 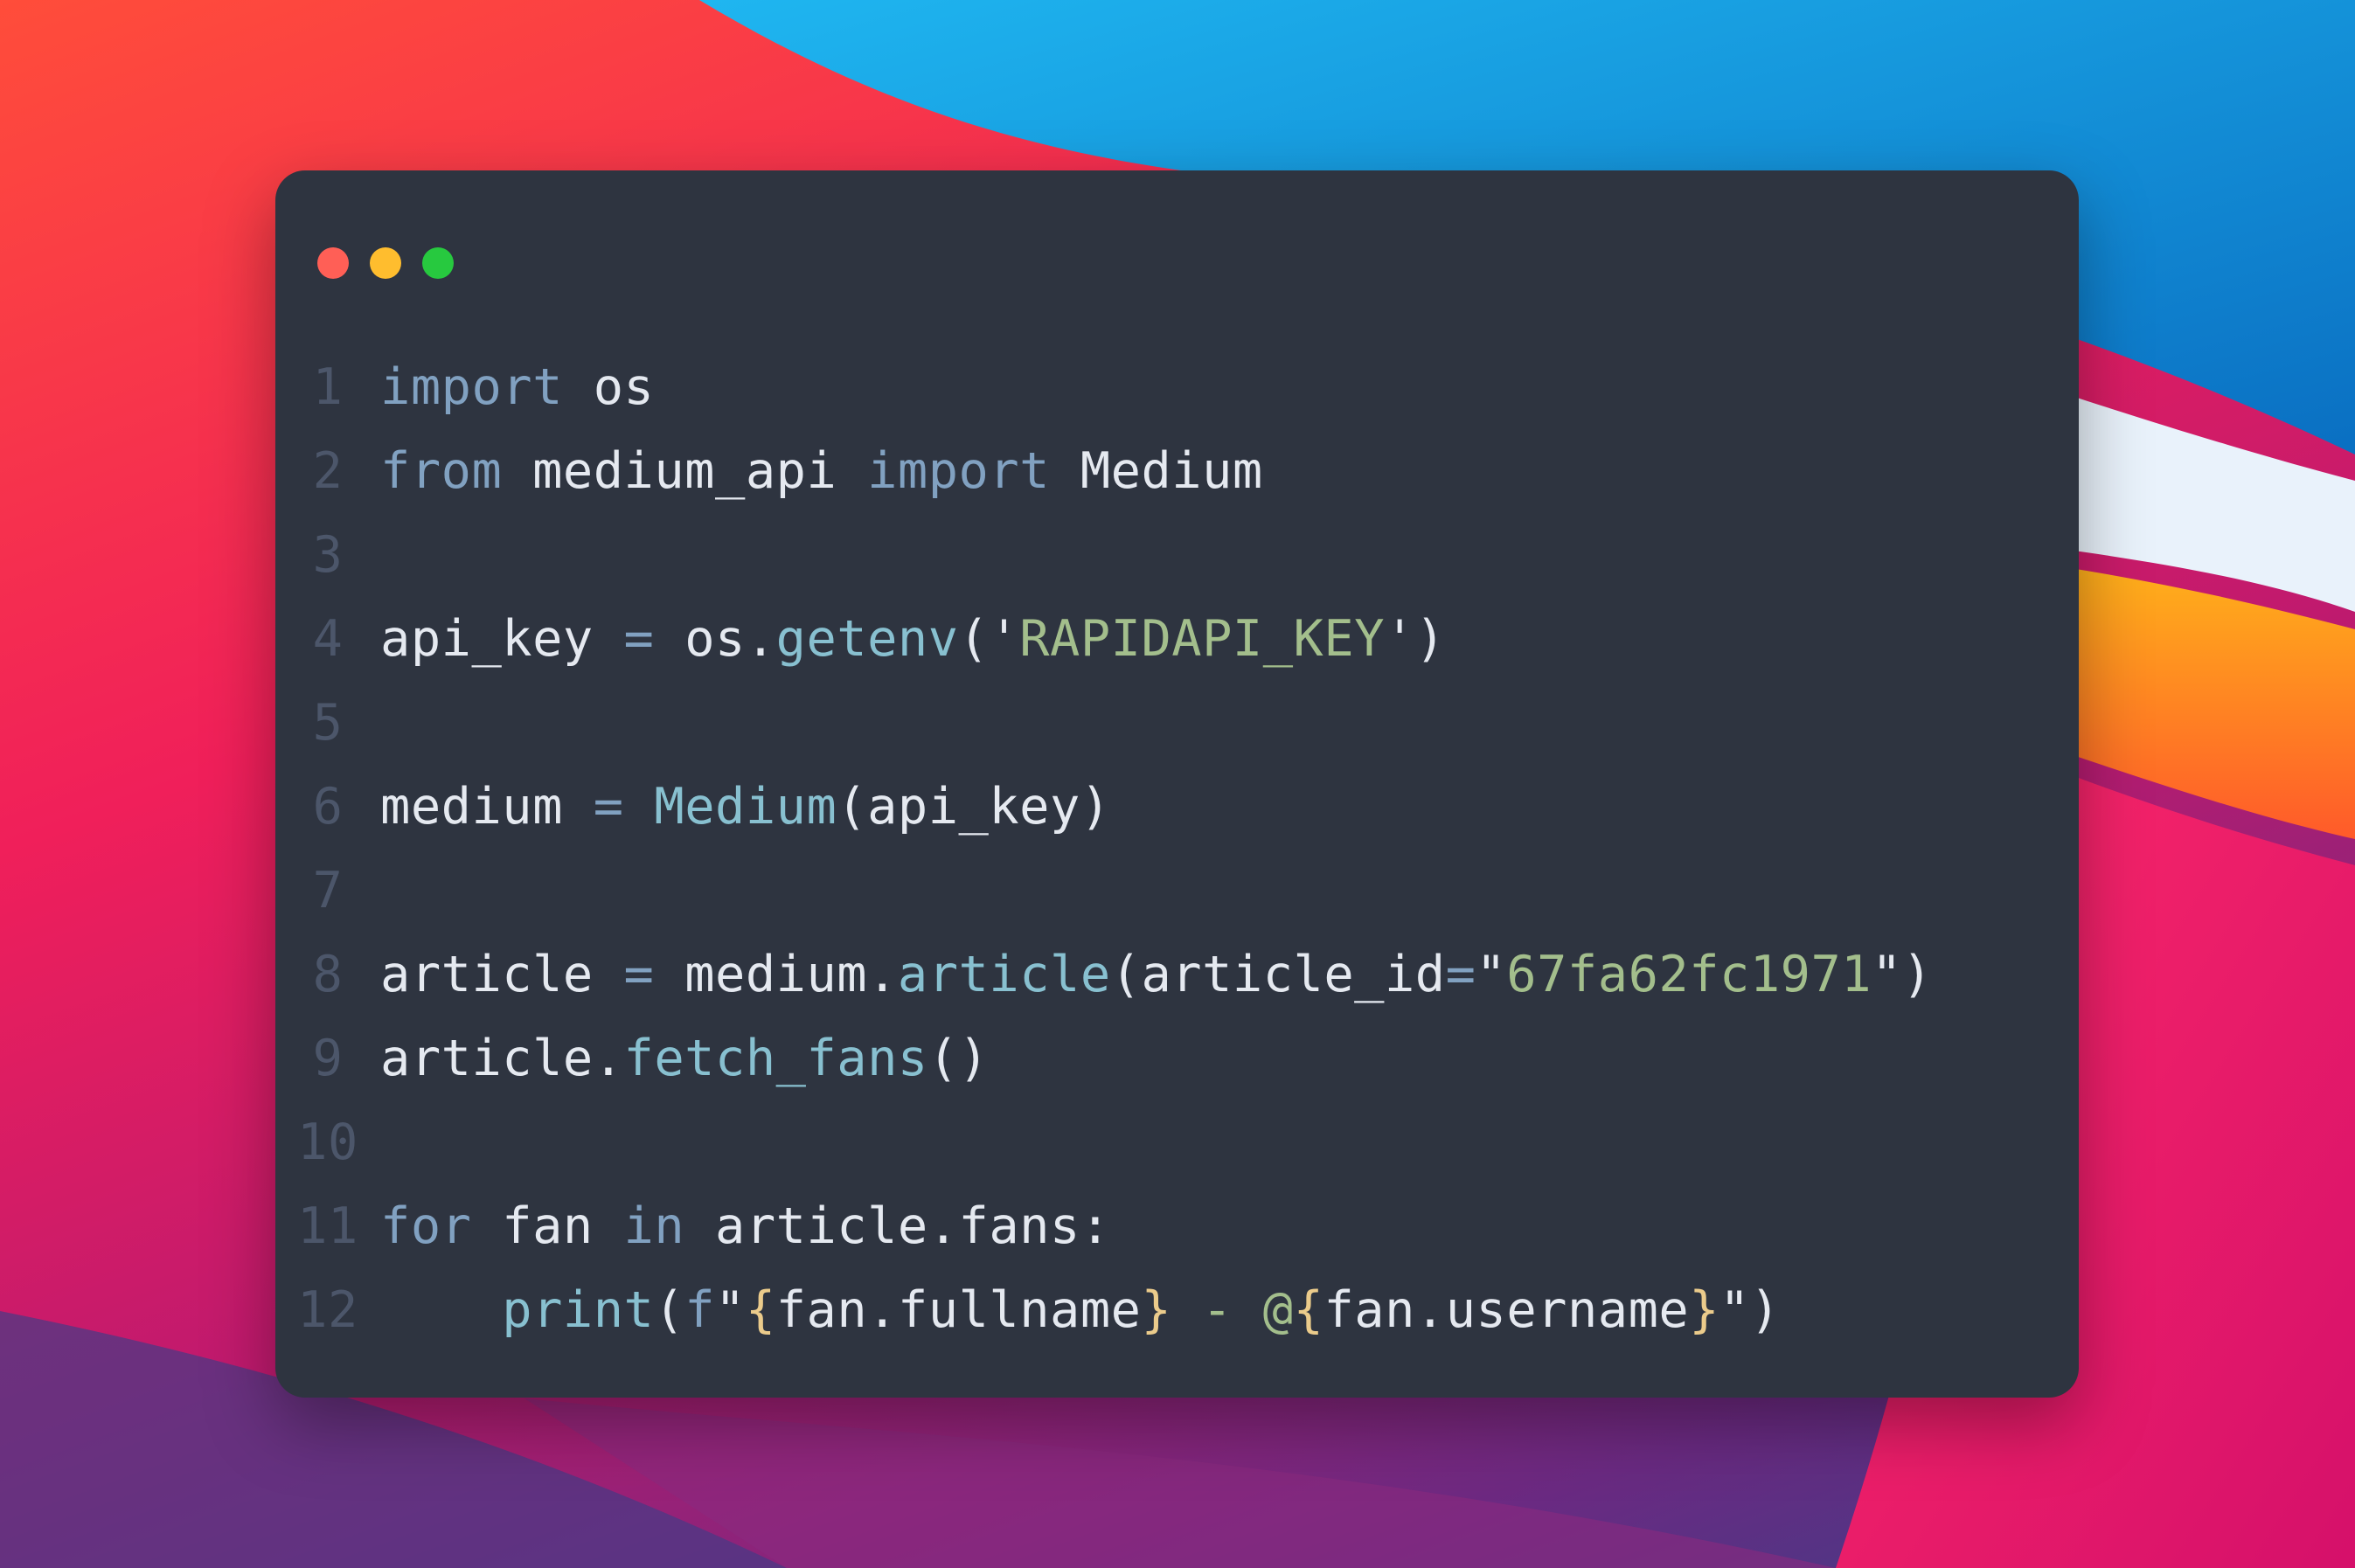 What do you see at coordinates (1202, 639) in the screenshot?
I see `code-token: RAPIDAPI_KEY` at bounding box center [1202, 639].